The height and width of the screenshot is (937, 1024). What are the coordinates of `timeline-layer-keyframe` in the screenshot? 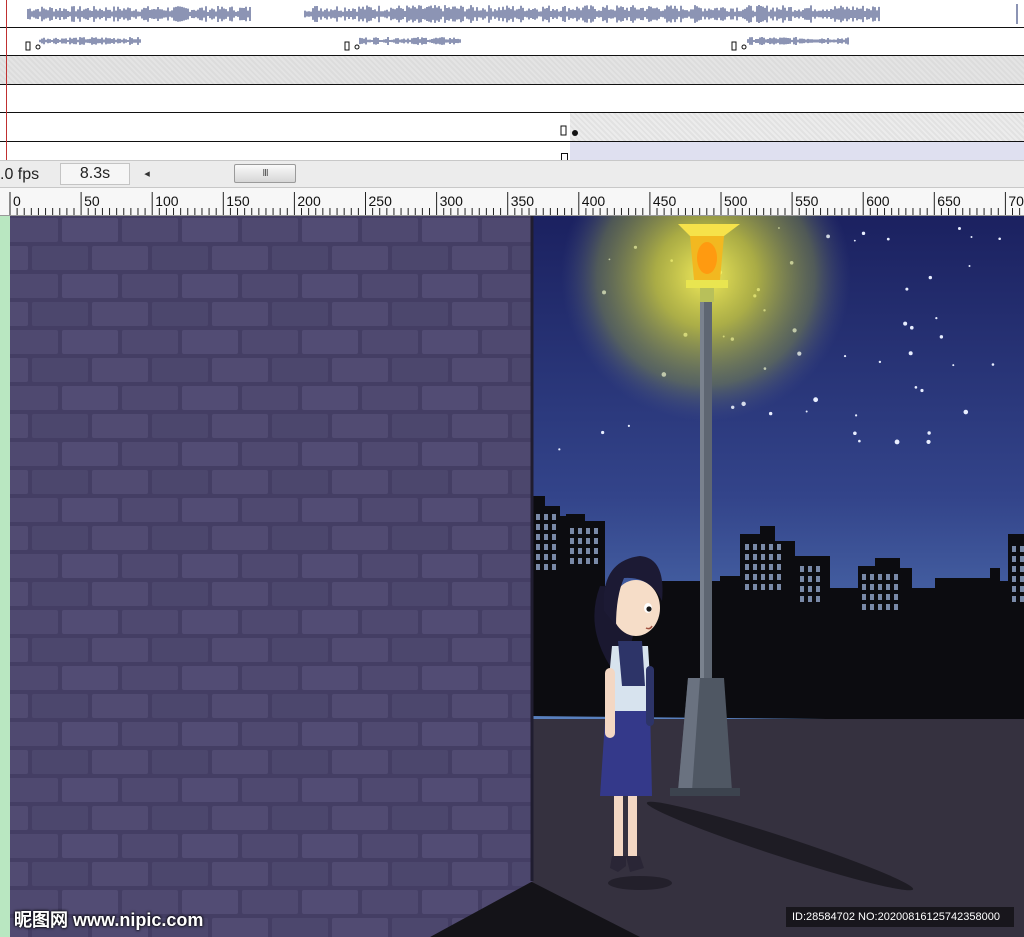 It's located at (512, 127).